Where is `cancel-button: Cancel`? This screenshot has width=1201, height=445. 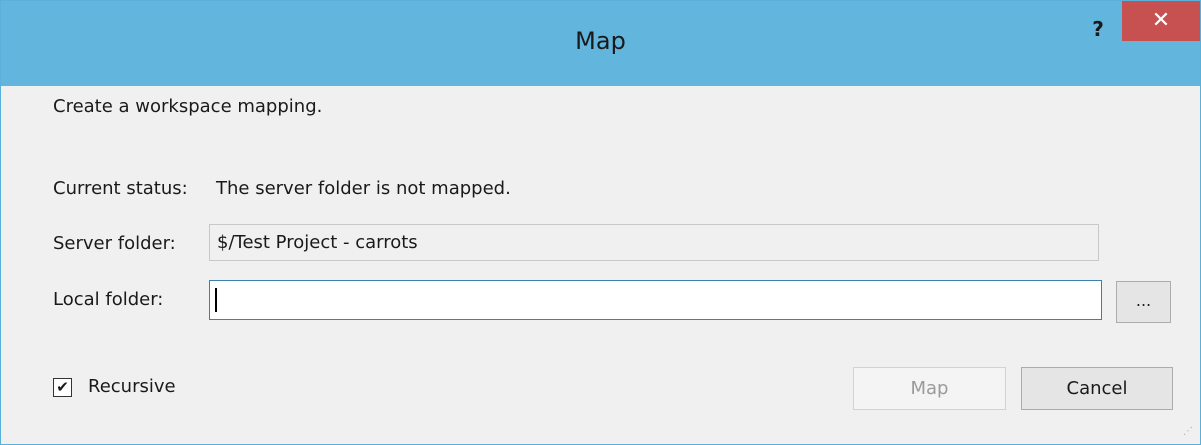 cancel-button: Cancel is located at coordinates (1097, 388).